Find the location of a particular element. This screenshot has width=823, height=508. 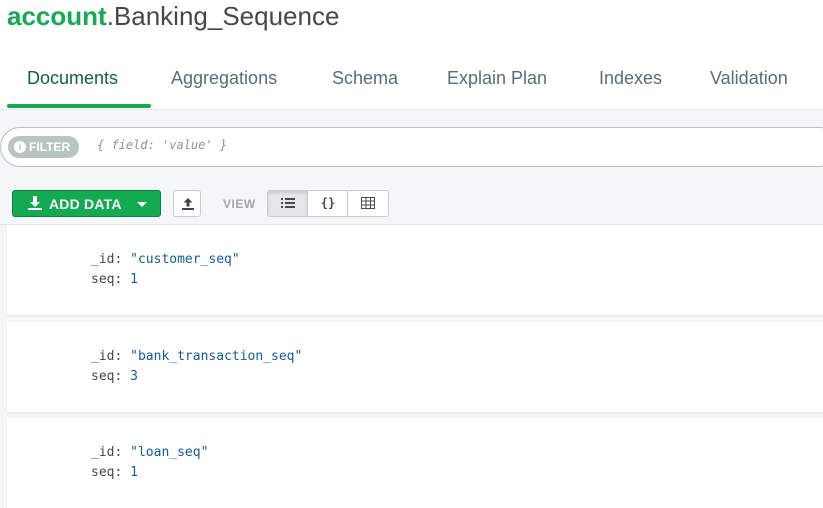

json-view-button: {} is located at coordinates (328, 203).